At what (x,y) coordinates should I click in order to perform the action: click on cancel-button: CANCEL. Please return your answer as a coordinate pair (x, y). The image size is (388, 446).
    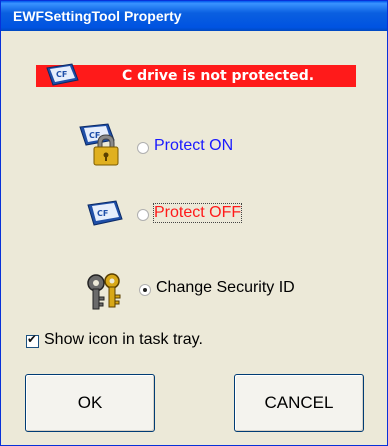
    Looking at the image, I should click on (299, 403).